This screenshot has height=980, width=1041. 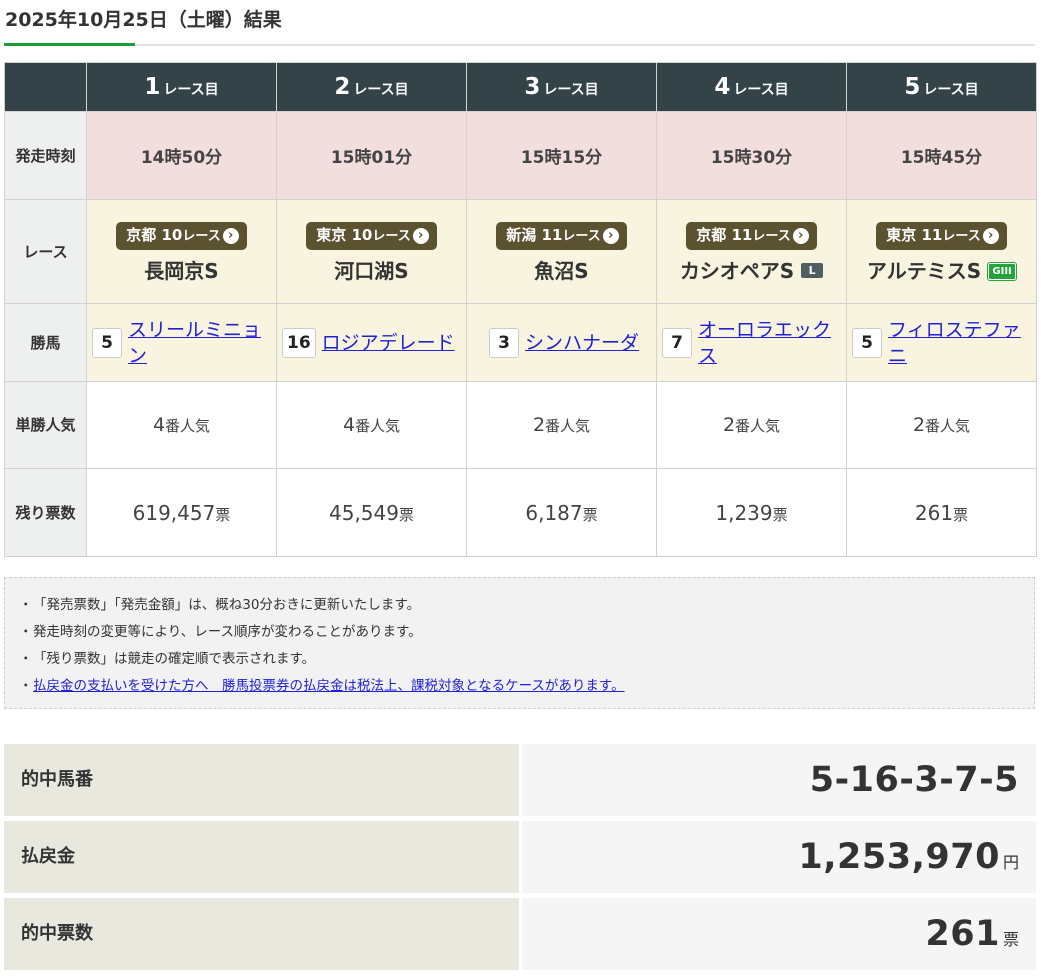 I want to click on popularity-row: 単勝人気 4番人気 4番人気 2番人気 2番人気 2番人気, so click(x=520, y=425).